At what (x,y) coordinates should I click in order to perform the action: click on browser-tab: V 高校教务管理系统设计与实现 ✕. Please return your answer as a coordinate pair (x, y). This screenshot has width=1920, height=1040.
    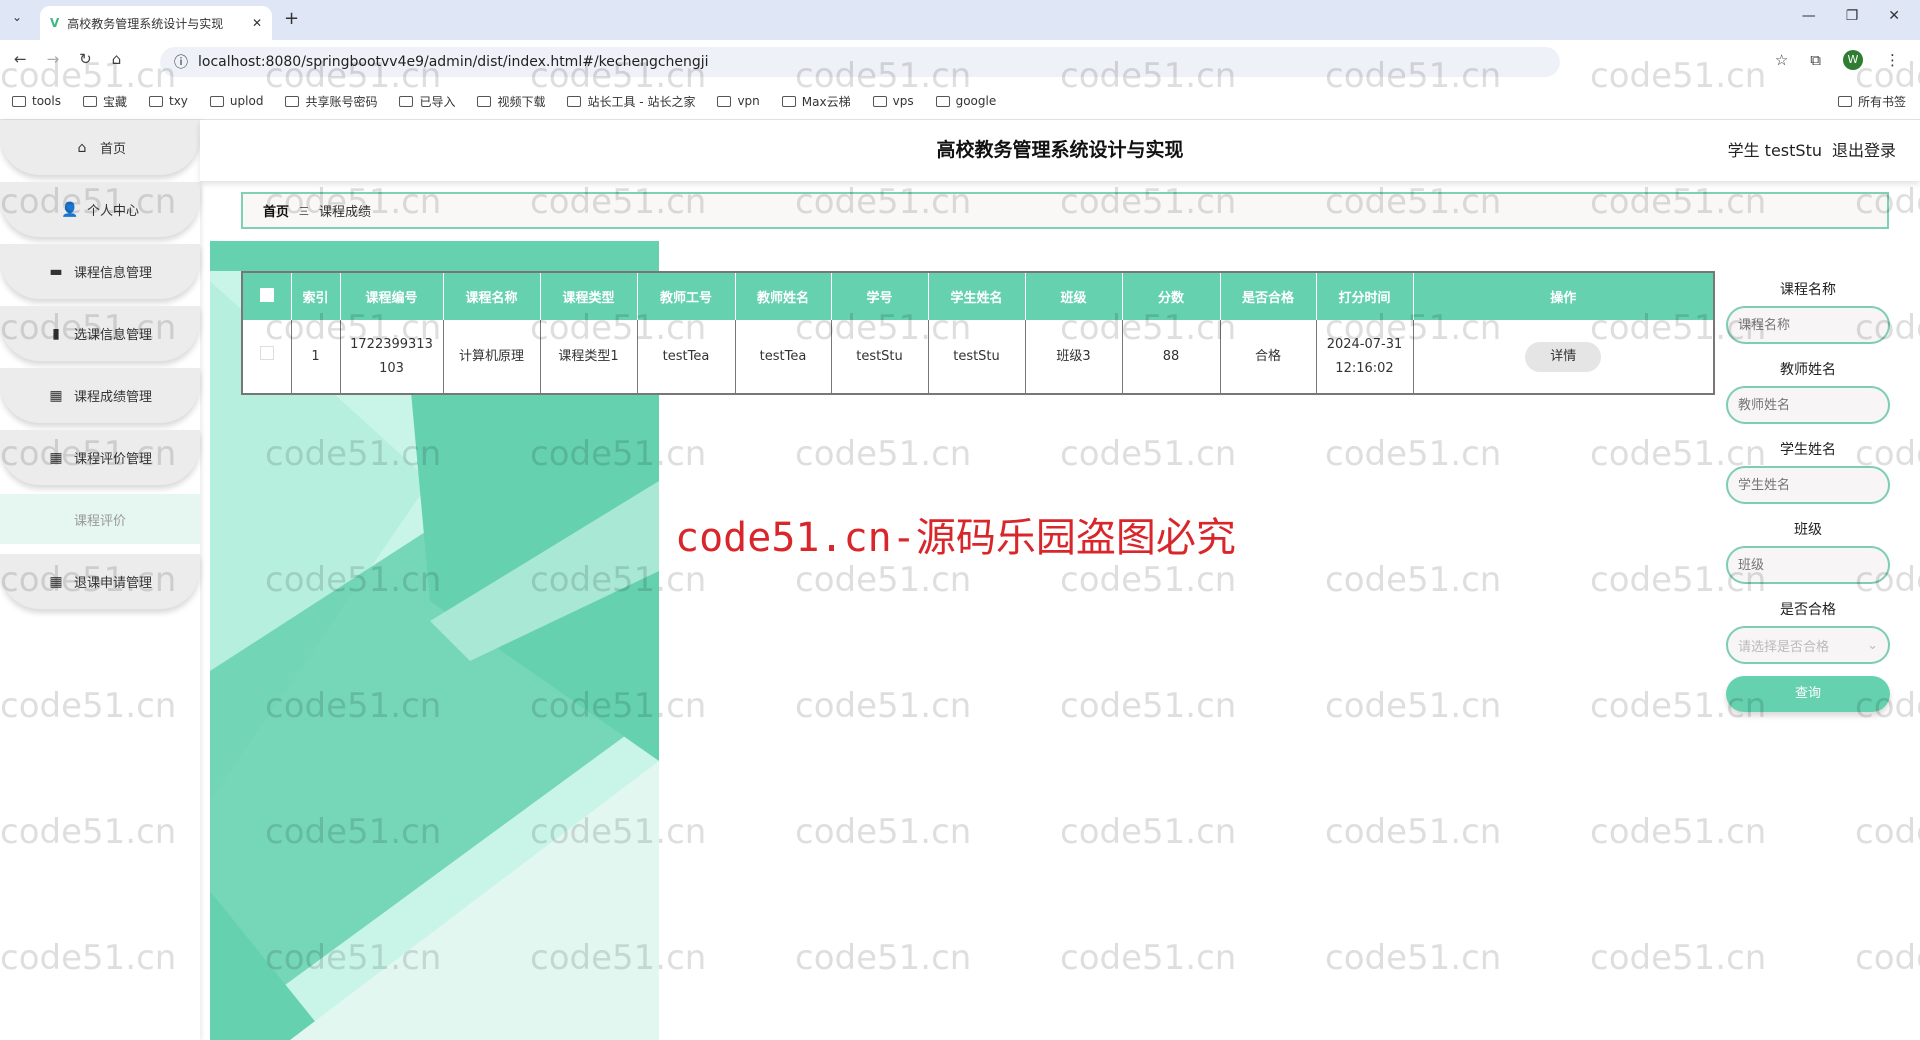
    Looking at the image, I should click on (156, 23).